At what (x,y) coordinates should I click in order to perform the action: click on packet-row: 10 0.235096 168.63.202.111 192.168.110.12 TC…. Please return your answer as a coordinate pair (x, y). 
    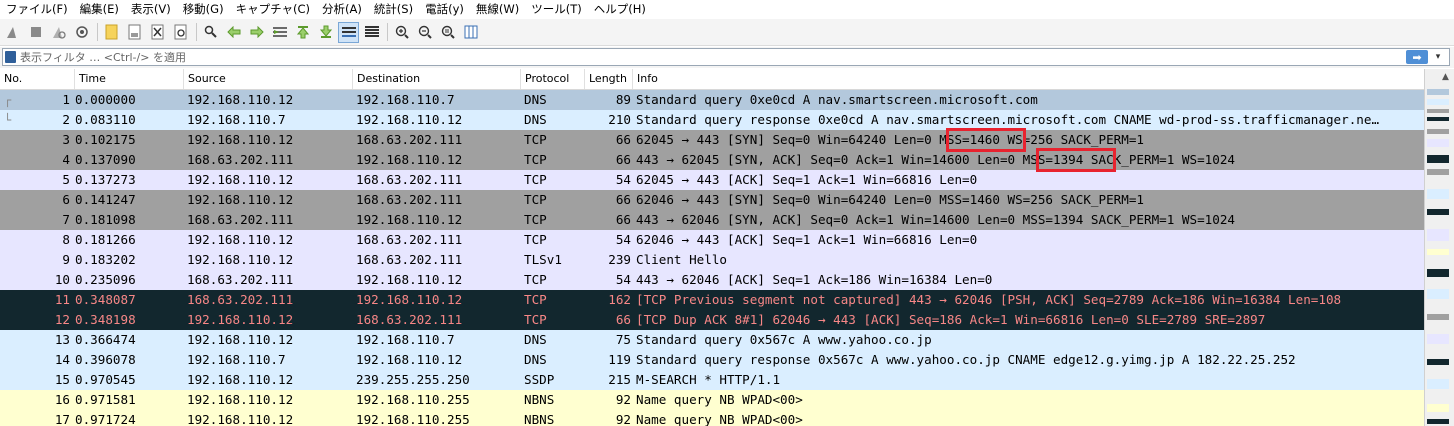
    Looking at the image, I should click on (712, 280).